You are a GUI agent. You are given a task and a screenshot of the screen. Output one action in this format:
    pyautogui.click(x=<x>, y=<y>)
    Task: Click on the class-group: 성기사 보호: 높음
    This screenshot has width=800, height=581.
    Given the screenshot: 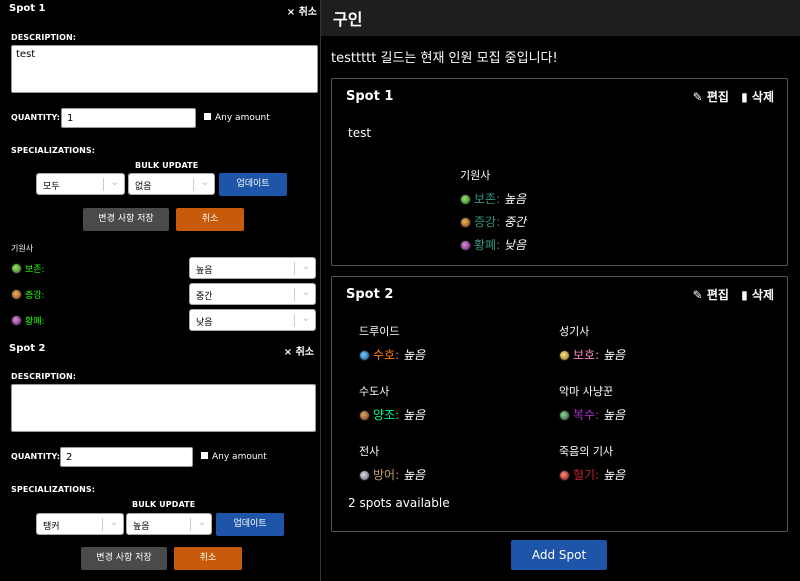 What is the action you would take?
    pyautogui.click(x=592, y=346)
    